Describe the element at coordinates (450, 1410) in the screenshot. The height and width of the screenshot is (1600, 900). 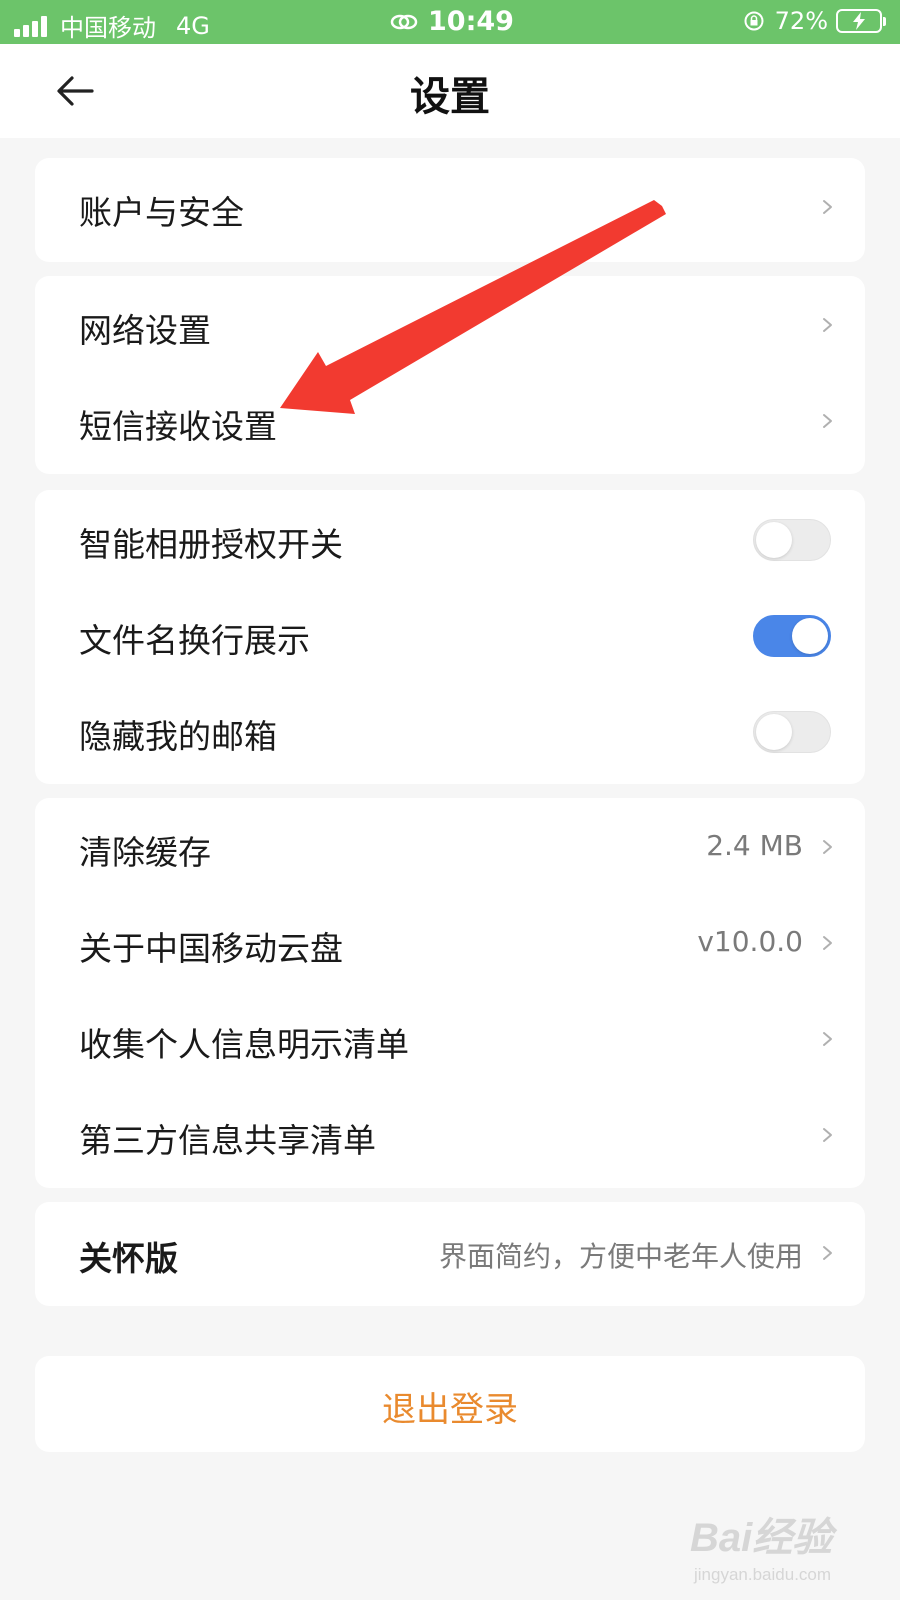
I see `logout-label: 退出登录` at that location.